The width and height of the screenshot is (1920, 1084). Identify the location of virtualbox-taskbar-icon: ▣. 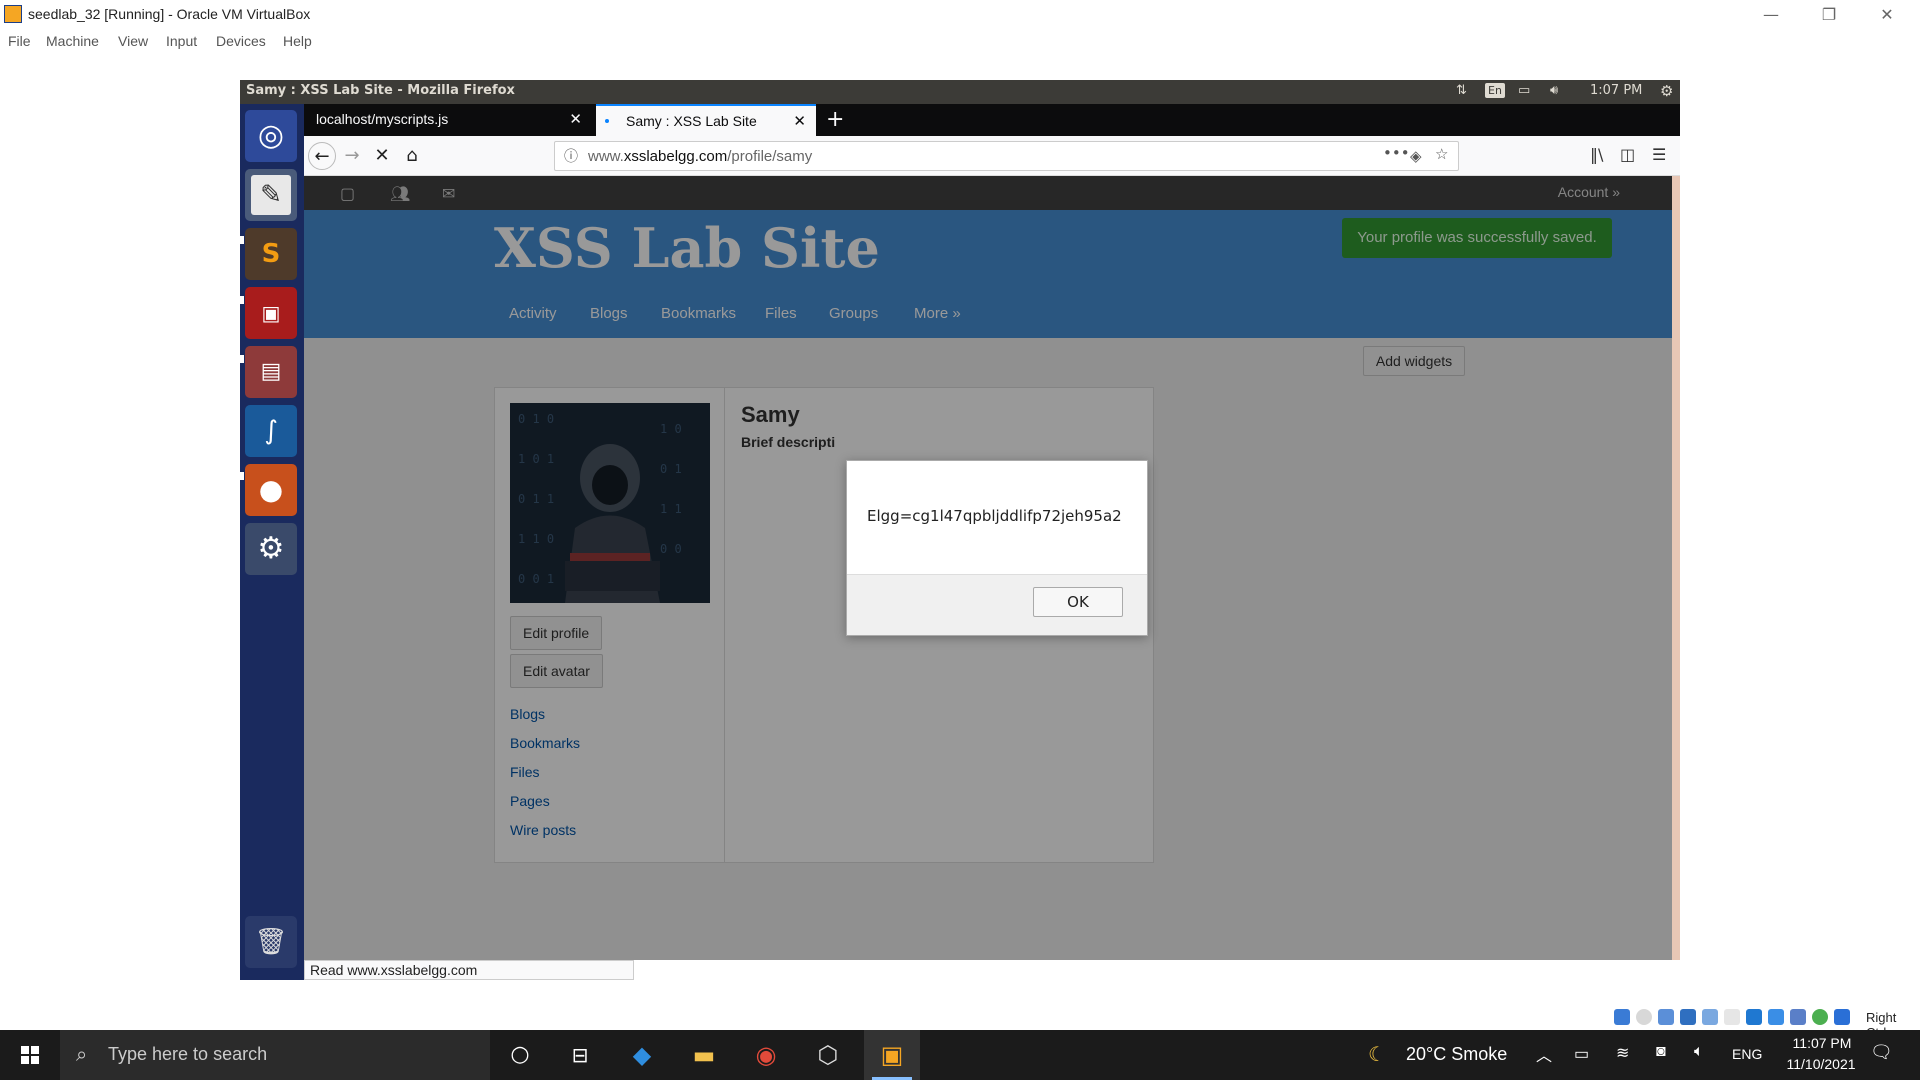
(892, 1055).